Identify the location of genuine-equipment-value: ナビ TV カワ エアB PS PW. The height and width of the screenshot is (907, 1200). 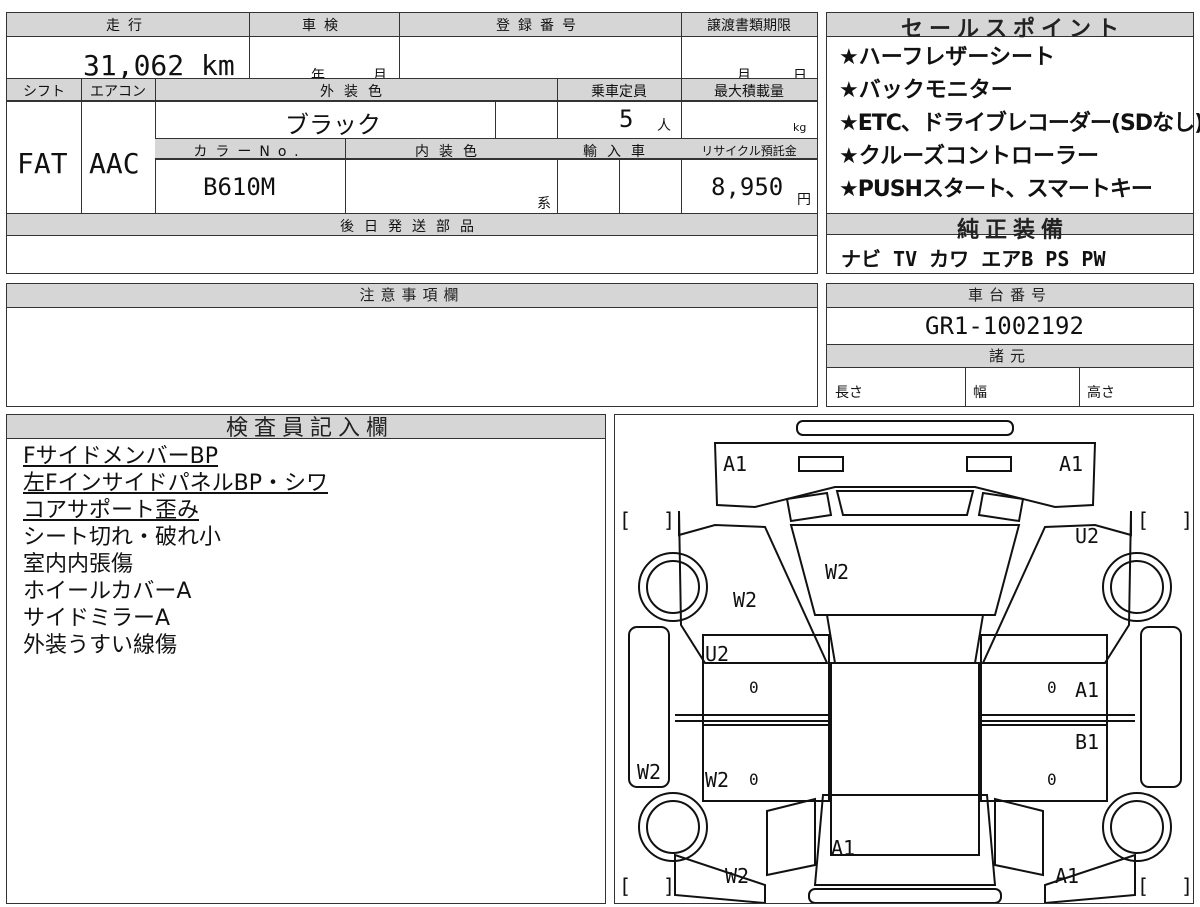
(973, 259).